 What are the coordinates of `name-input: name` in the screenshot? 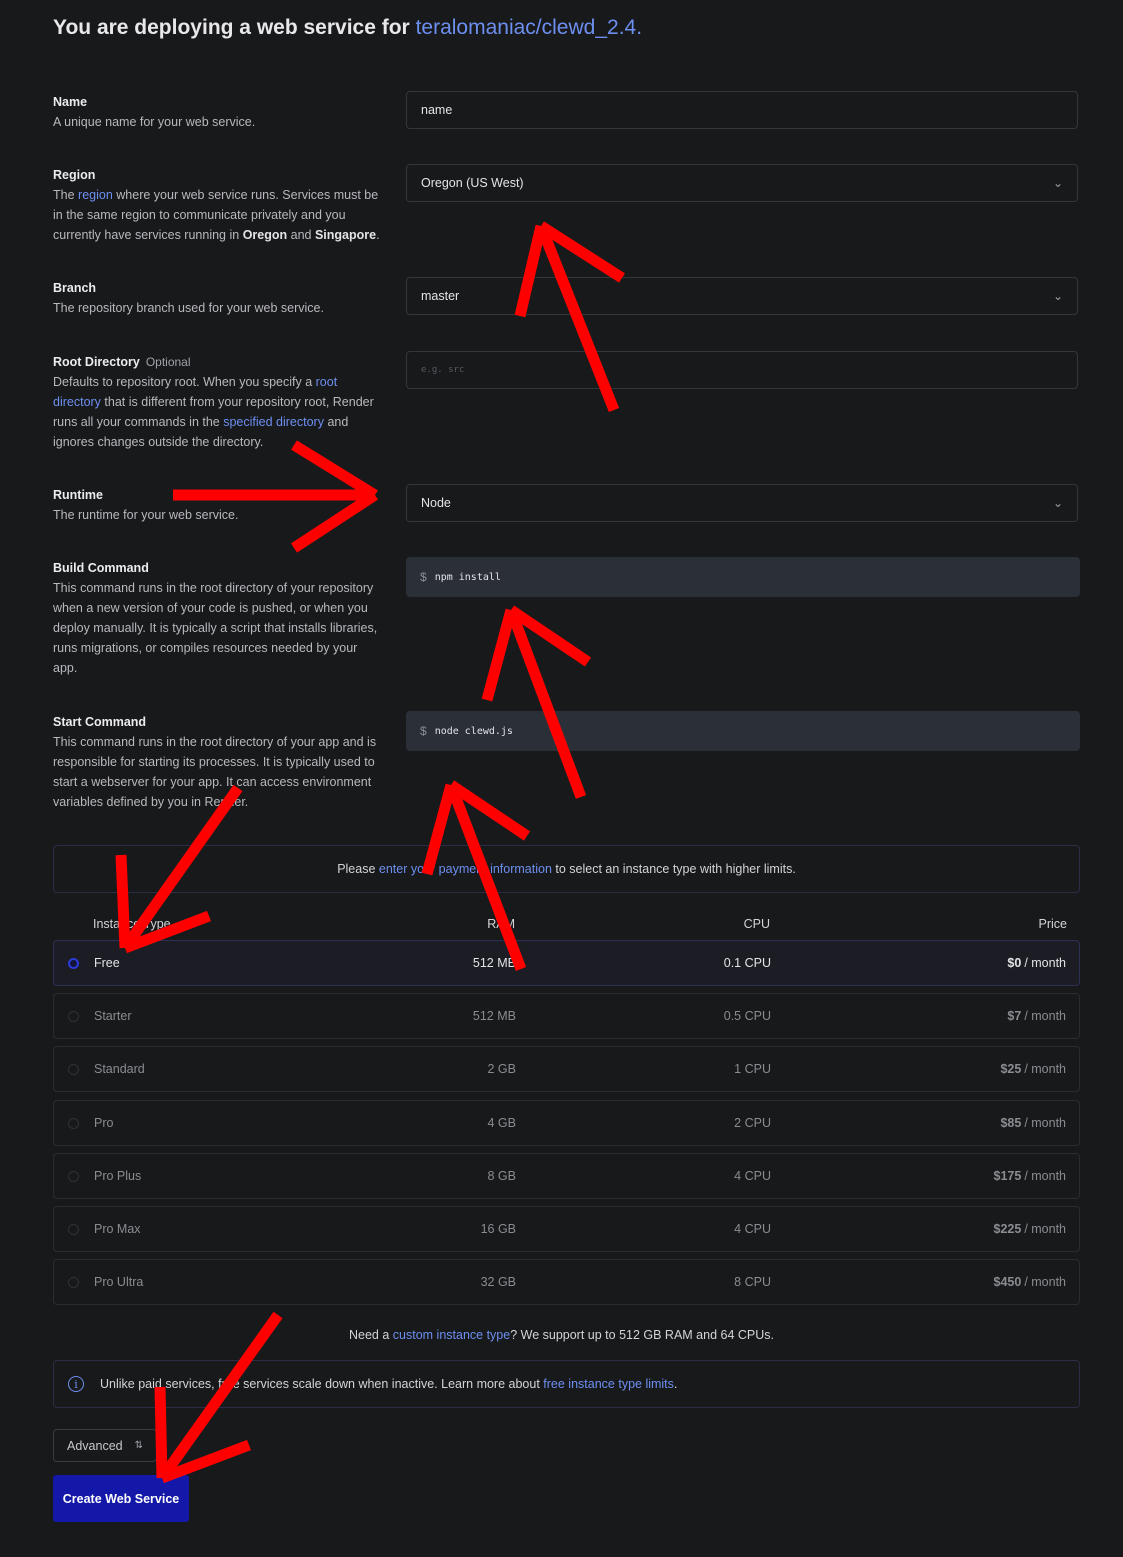 It's located at (742, 110).